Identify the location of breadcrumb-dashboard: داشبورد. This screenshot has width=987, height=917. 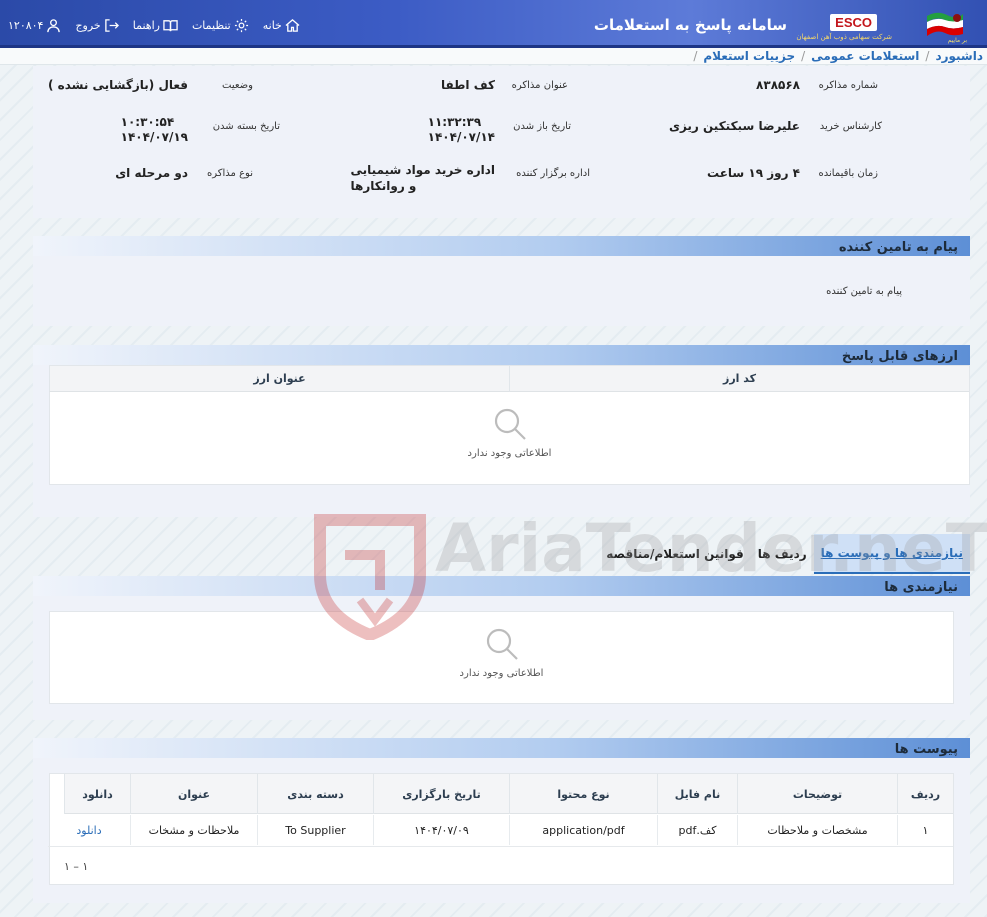
(959, 56).